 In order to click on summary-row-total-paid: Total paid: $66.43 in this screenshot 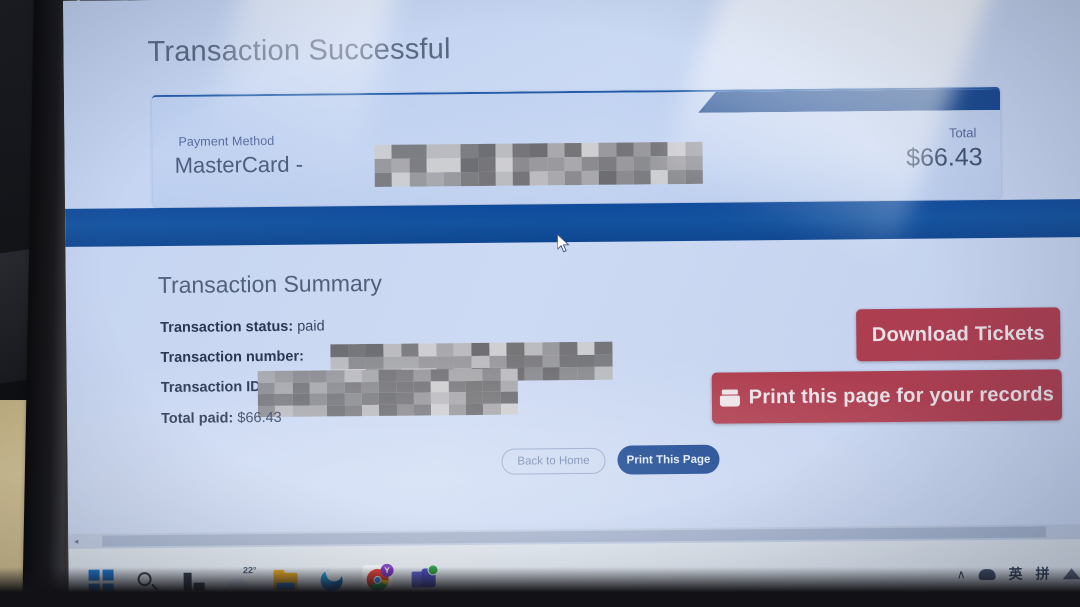, I will do `click(221, 418)`.